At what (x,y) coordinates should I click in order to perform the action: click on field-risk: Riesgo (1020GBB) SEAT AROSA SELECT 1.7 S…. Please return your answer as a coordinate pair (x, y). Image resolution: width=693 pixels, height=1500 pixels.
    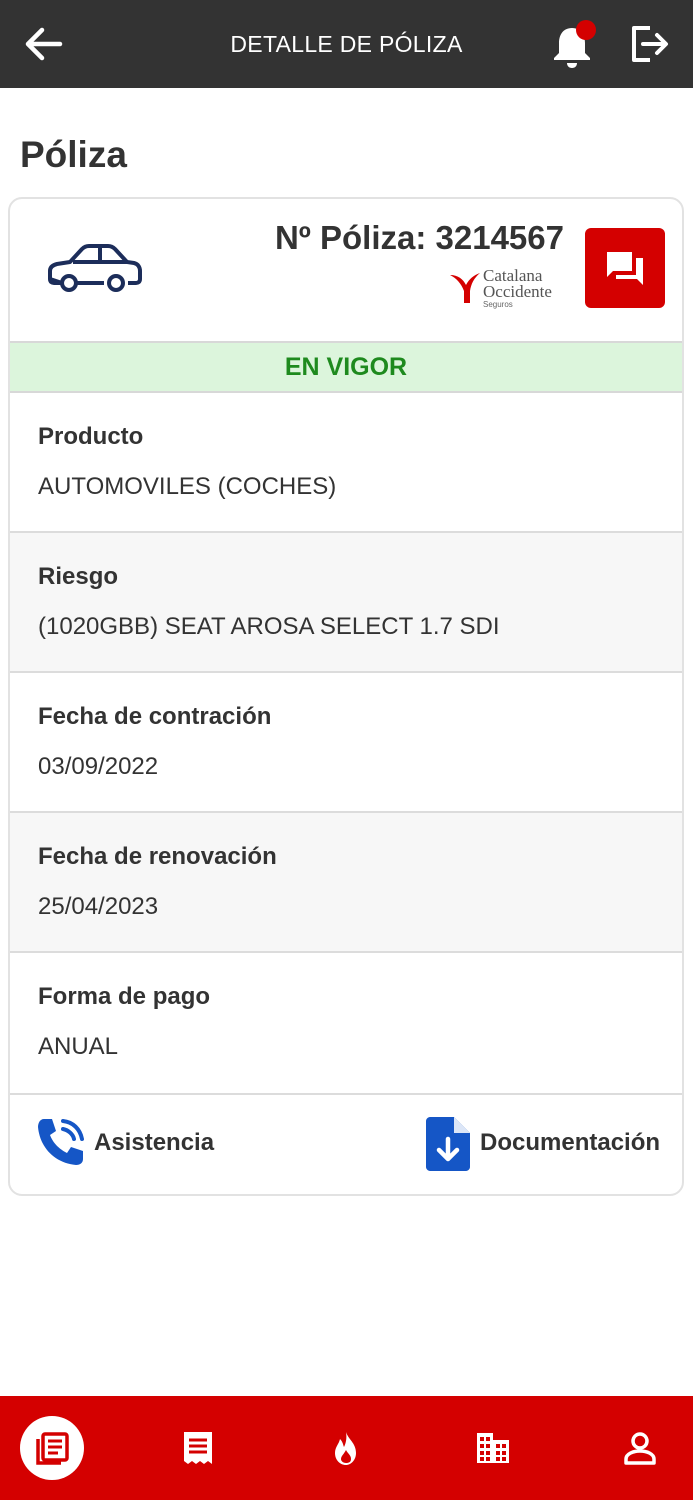
    Looking at the image, I should click on (346, 603).